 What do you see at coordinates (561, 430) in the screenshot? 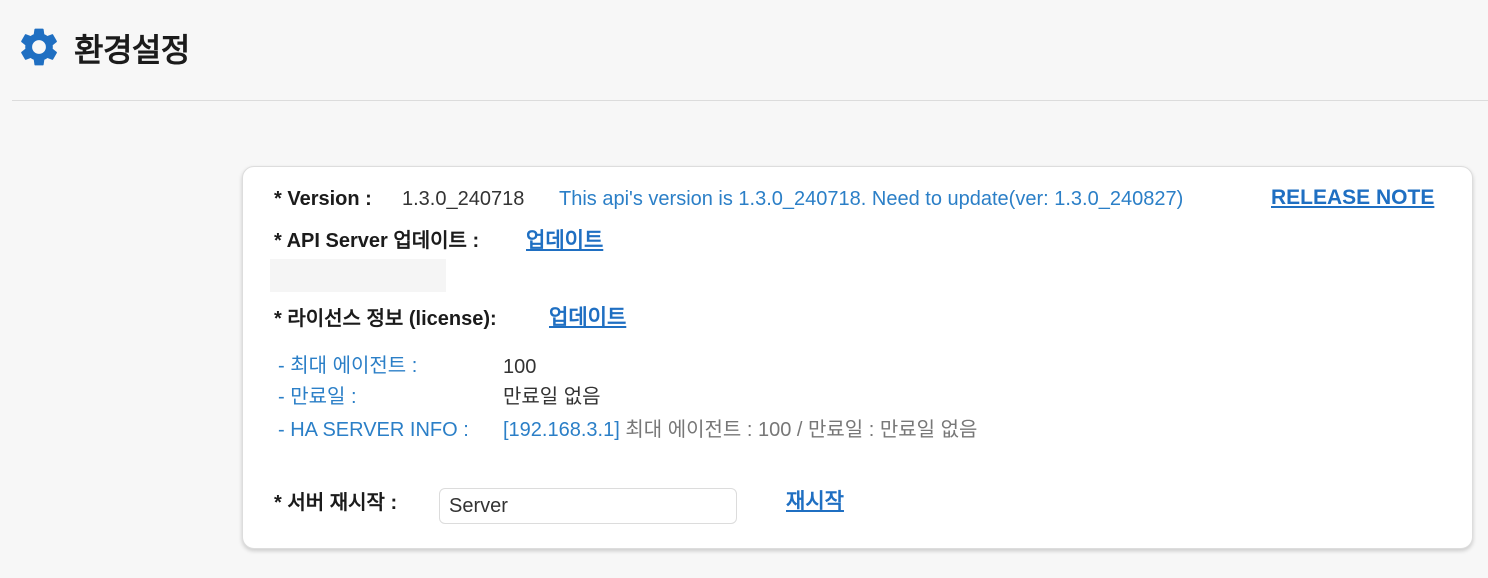
I see `ha-server-ip: [192.168.3.1]` at bounding box center [561, 430].